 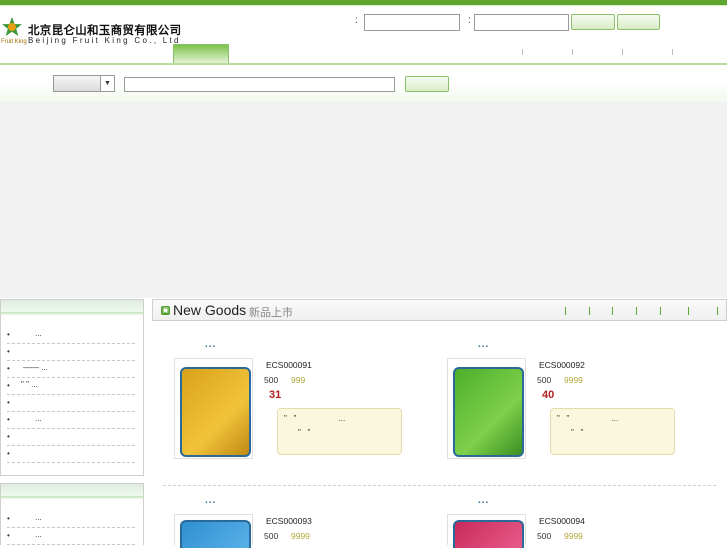 What do you see at coordinates (439, 485) in the screenshot?
I see `product-row-divider` at bounding box center [439, 485].